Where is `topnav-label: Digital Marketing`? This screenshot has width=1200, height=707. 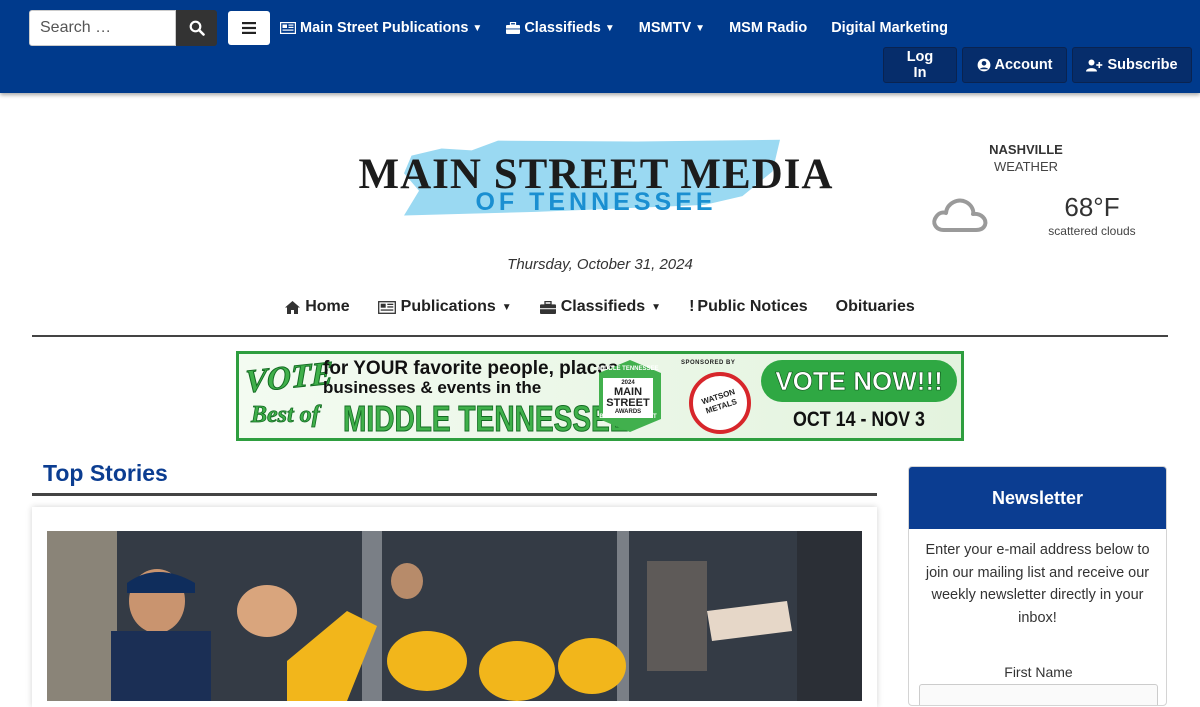
topnav-label: Digital Marketing is located at coordinates (890, 28).